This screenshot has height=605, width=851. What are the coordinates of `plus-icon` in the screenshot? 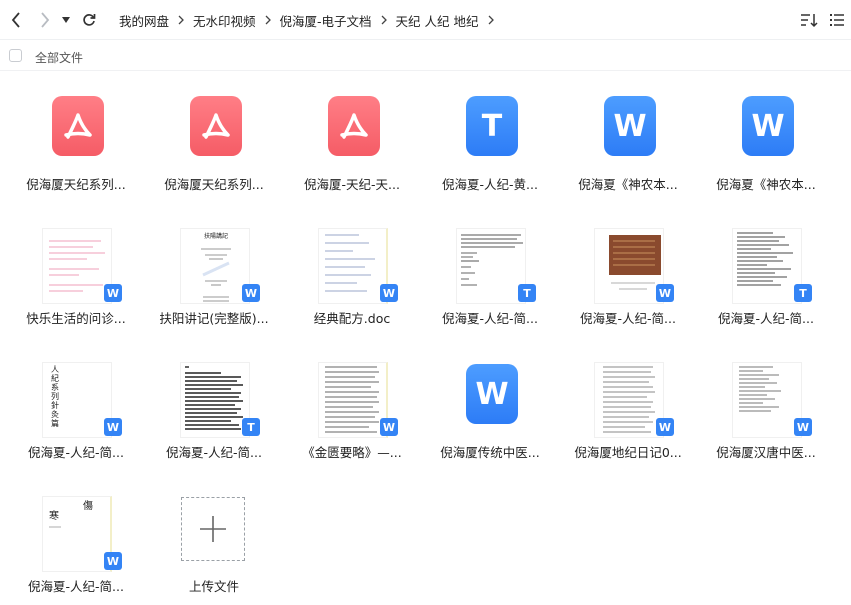 It's located at (213, 529).